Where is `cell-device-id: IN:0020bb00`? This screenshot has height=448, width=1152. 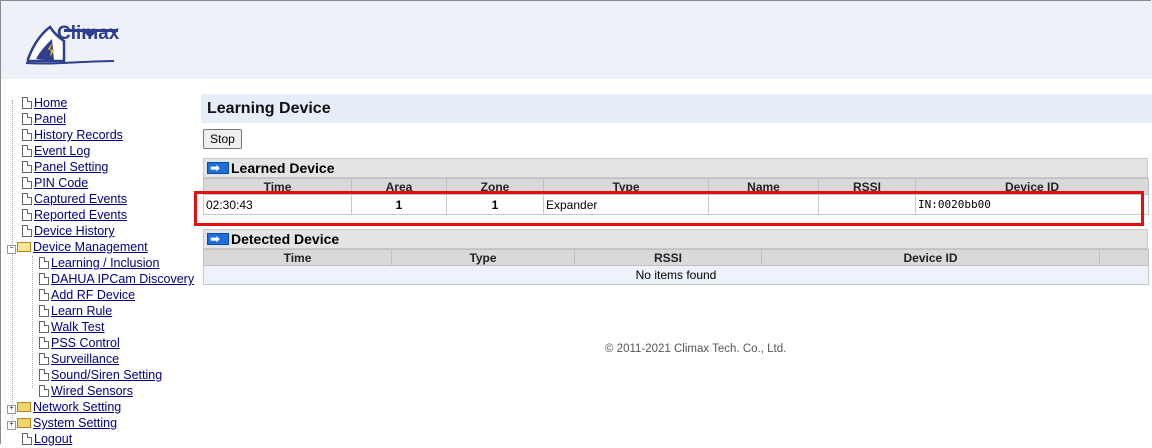 cell-device-id: IN:0020bb00 is located at coordinates (1032, 204).